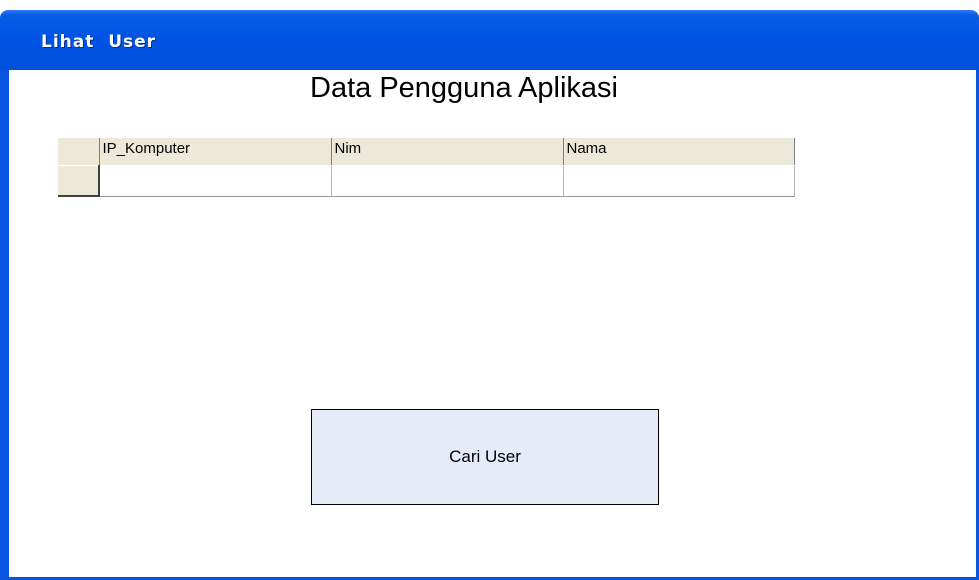 The height and width of the screenshot is (580, 979). Describe the element at coordinates (489, 40) in the screenshot. I see `title-bar: Lihat User` at that location.